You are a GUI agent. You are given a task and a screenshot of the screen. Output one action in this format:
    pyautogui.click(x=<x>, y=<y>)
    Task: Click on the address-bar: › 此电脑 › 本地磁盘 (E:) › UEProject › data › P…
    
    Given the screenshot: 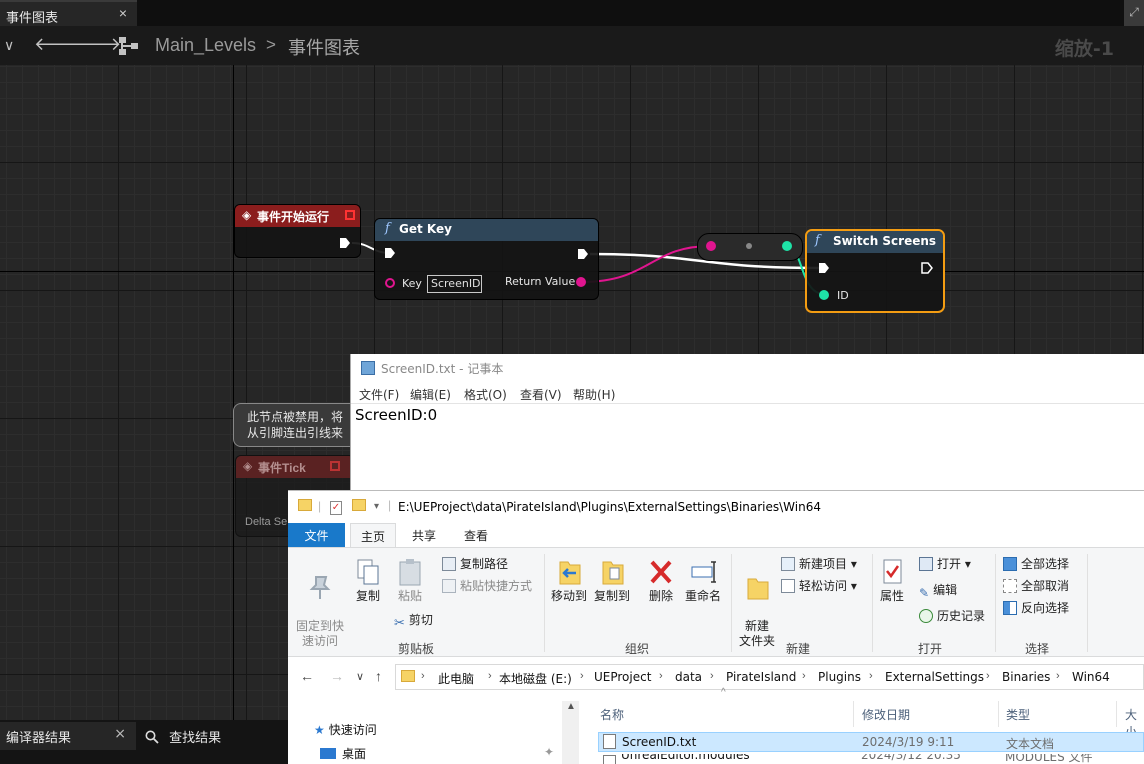 What is the action you would take?
    pyautogui.click(x=769, y=677)
    